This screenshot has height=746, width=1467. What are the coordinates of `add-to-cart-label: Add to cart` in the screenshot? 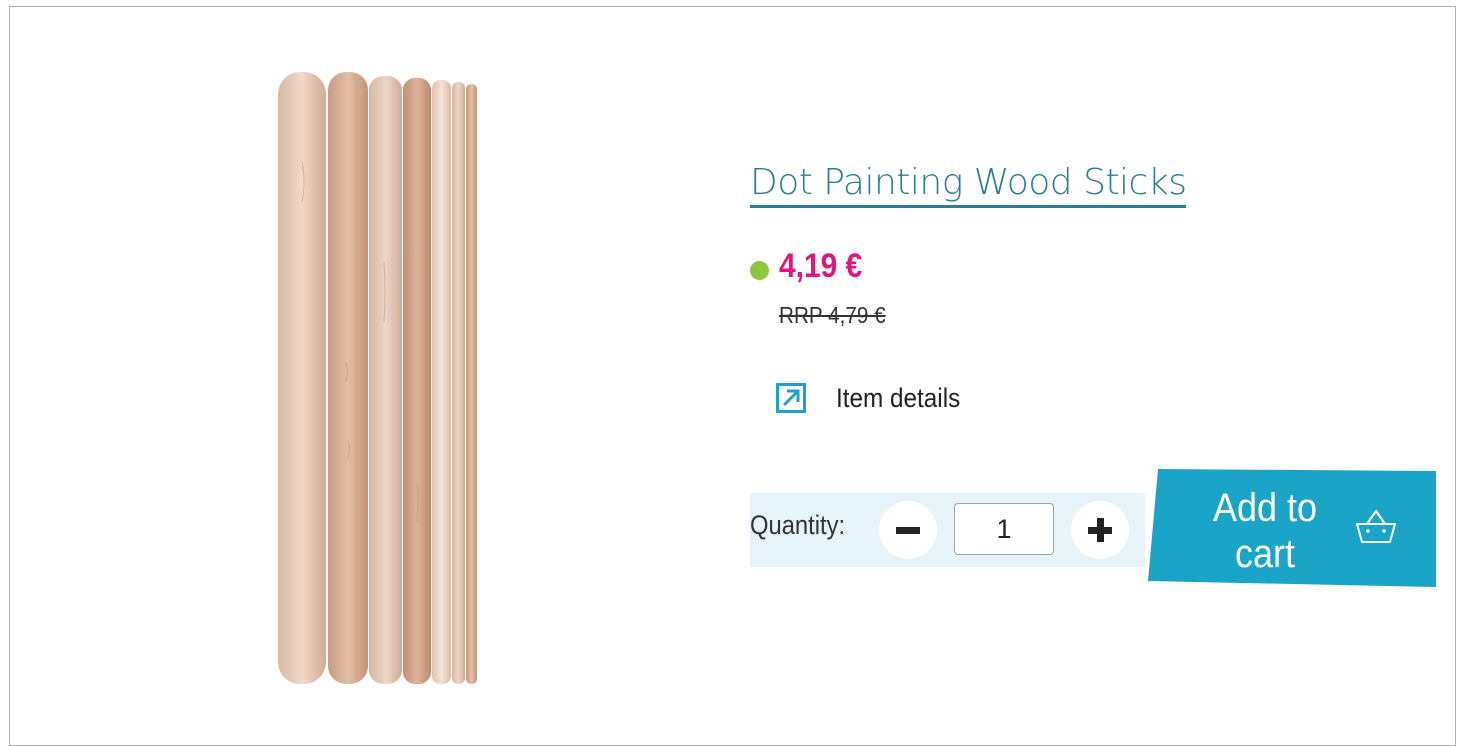 It's located at (1265, 531).